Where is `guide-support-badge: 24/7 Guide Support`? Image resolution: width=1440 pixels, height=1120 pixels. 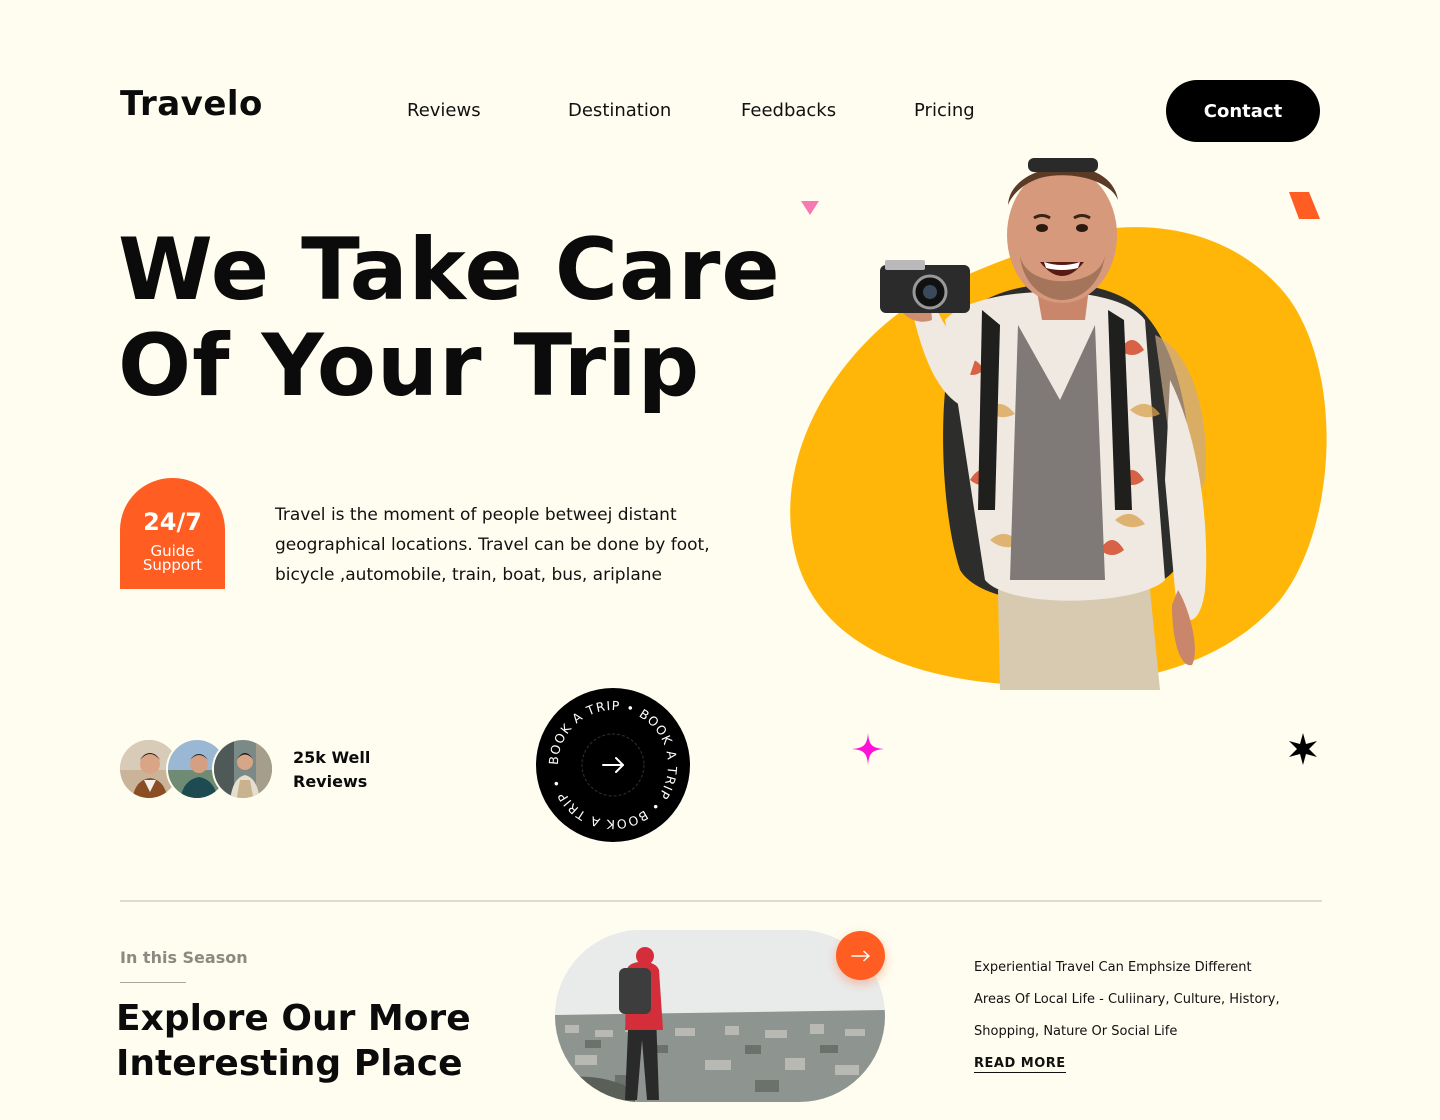 guide-support-badge: 24/7 Guide Support is located at coordinates (172, 533).